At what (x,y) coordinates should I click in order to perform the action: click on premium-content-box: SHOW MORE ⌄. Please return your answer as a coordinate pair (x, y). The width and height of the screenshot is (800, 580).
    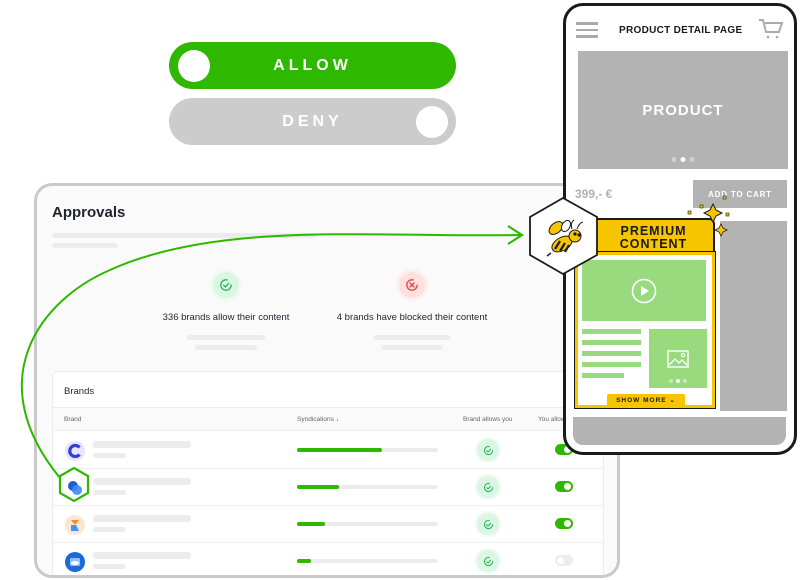
    Looking at the image, I should click on (645, 330).